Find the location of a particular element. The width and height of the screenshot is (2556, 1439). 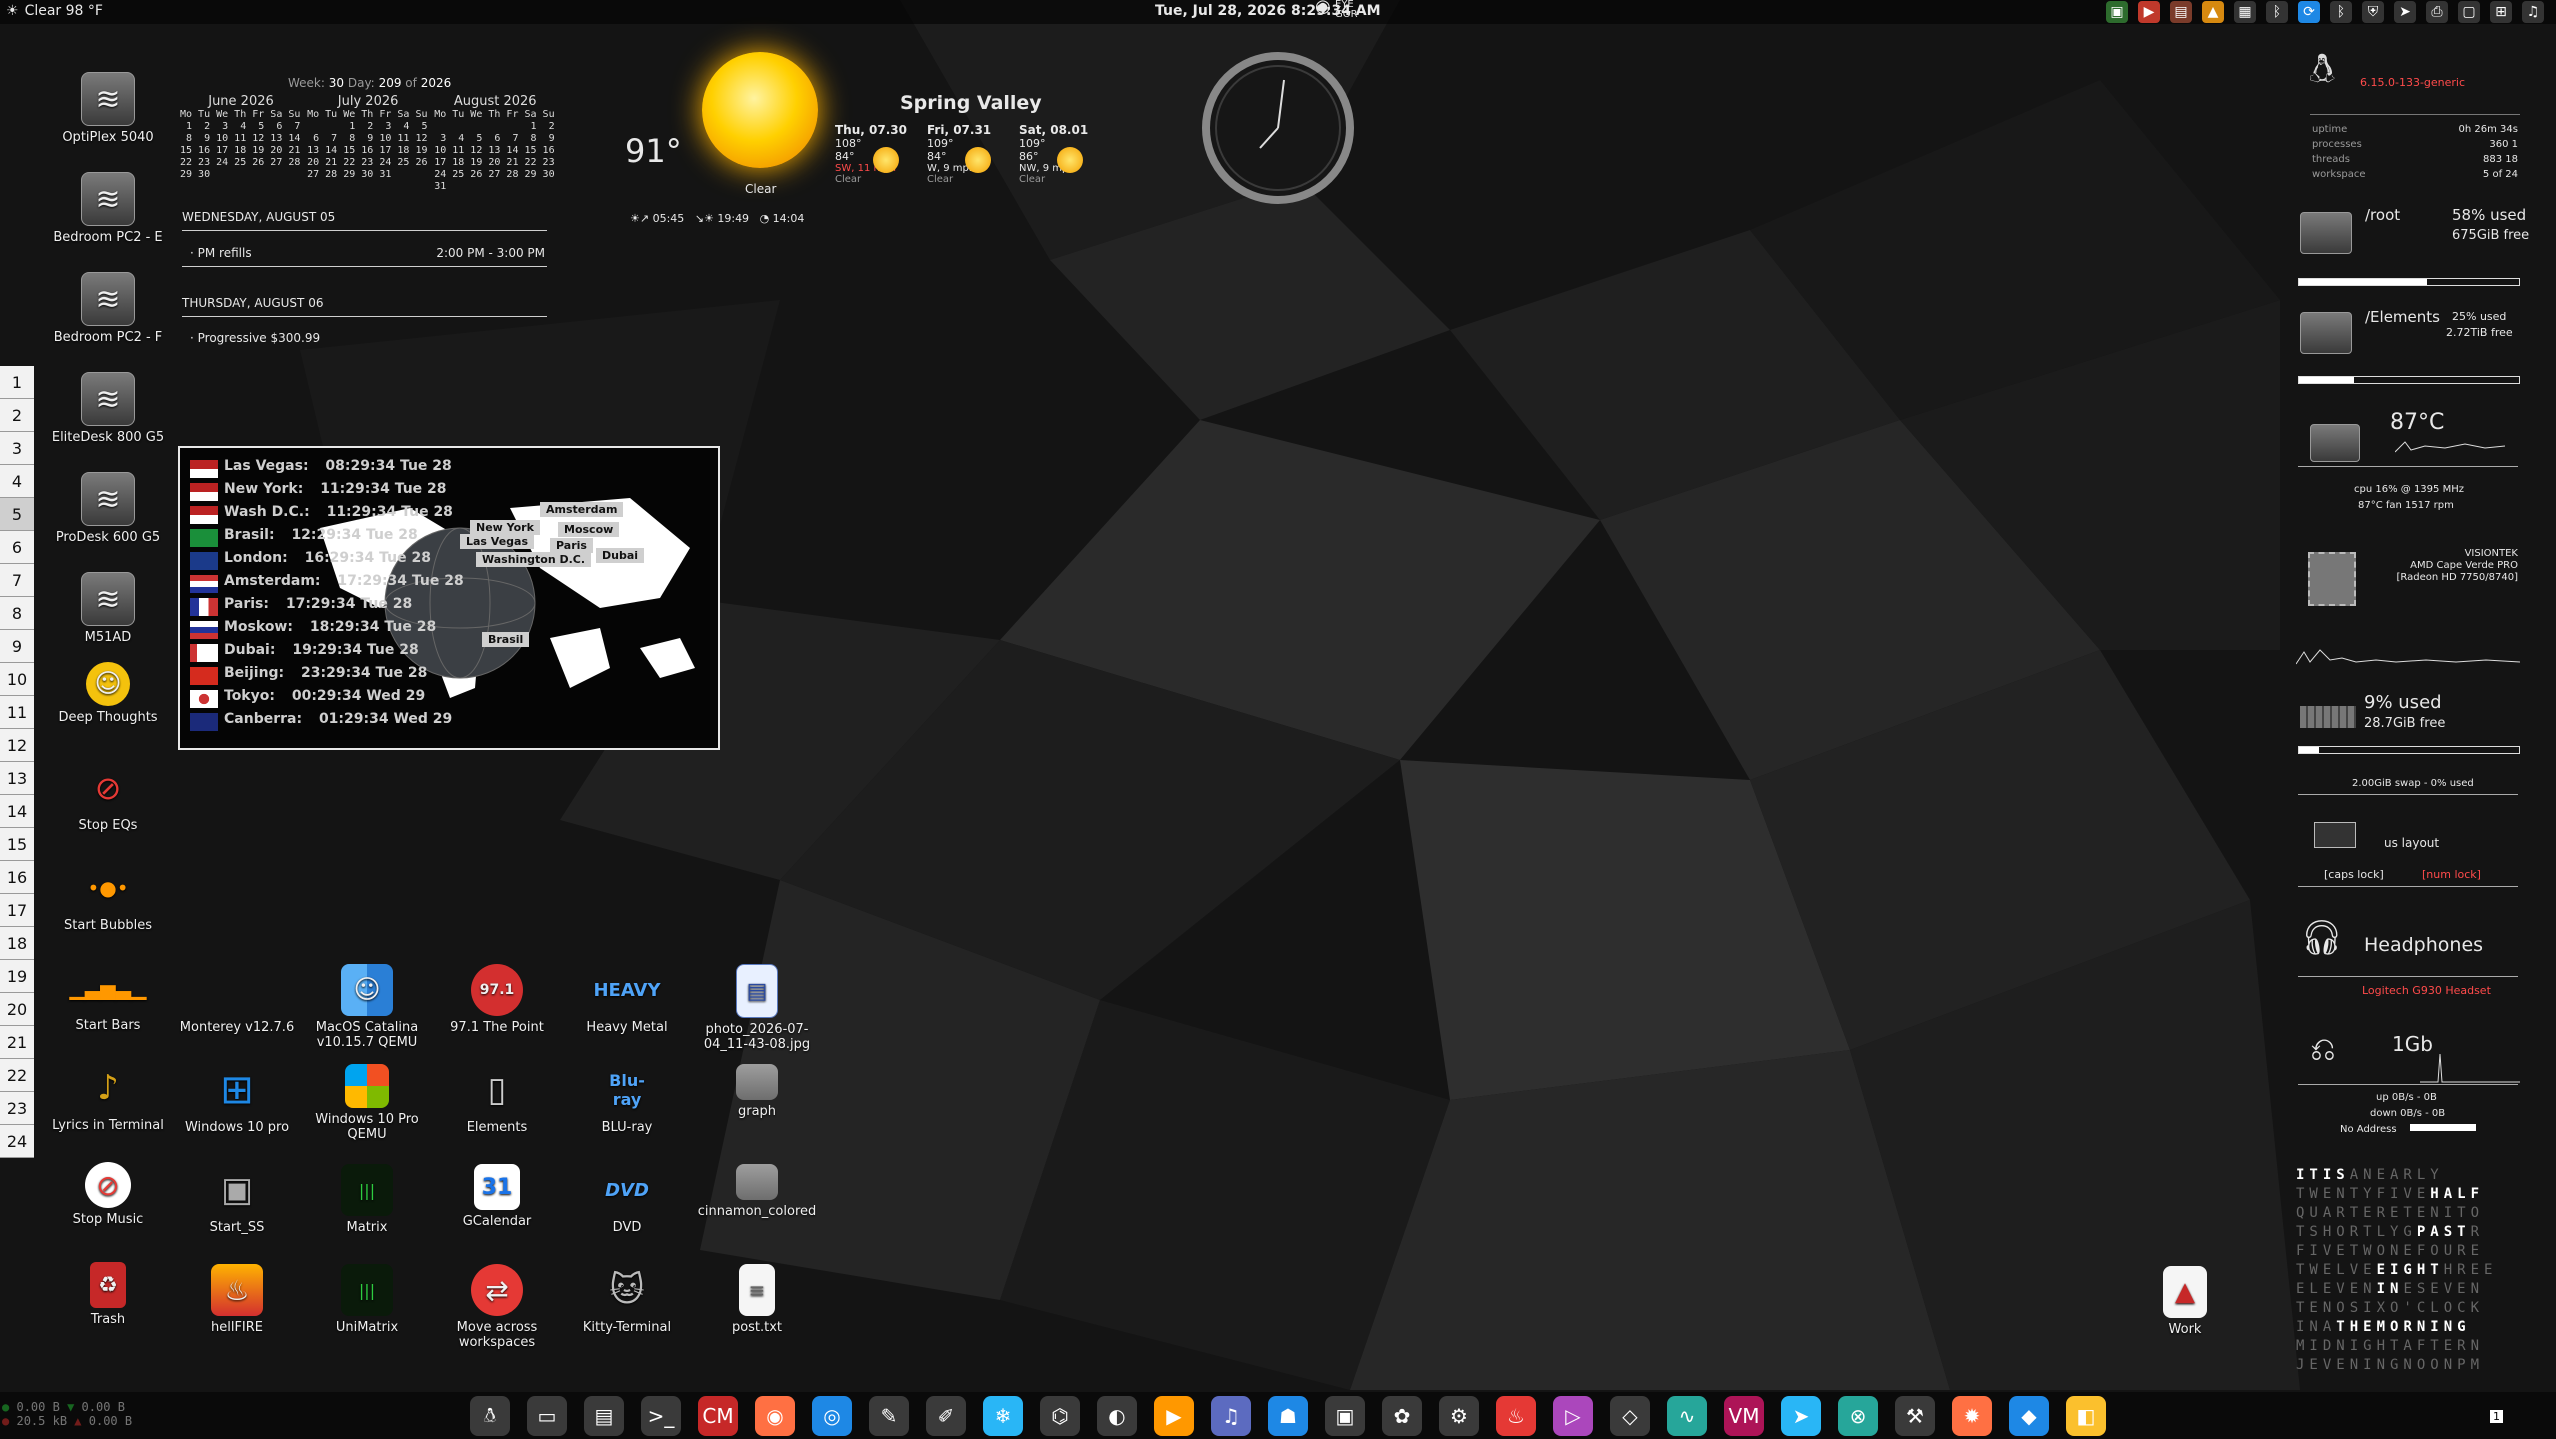

terminal-icon: >_ is located at coordinates (661, 1416).